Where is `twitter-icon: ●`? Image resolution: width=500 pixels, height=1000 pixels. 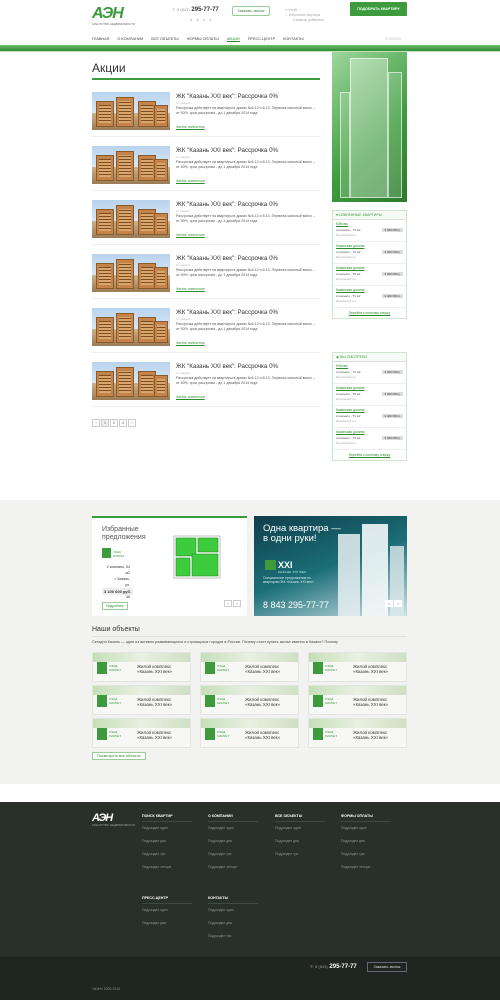
twitter-icon: ● is located at coordinates (204, 19).